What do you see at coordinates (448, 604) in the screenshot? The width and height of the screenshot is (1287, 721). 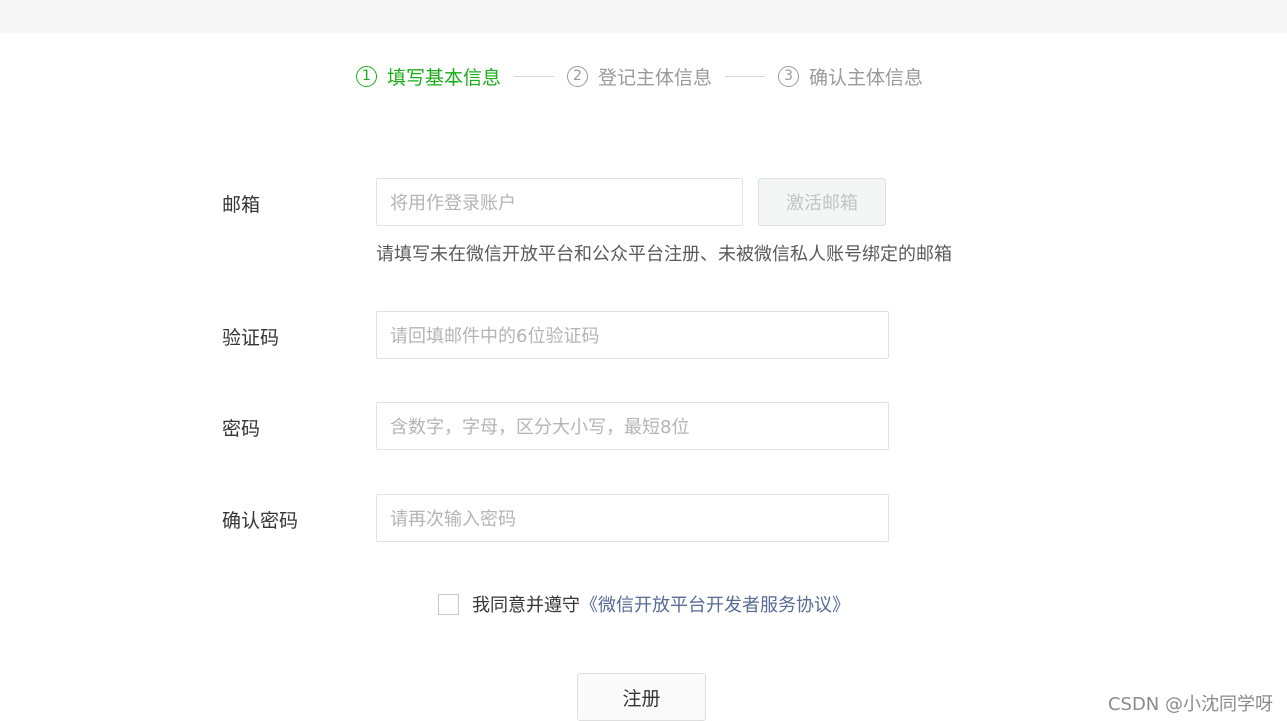 I see `agreement-checkbox` at bounding box center [448, 604].